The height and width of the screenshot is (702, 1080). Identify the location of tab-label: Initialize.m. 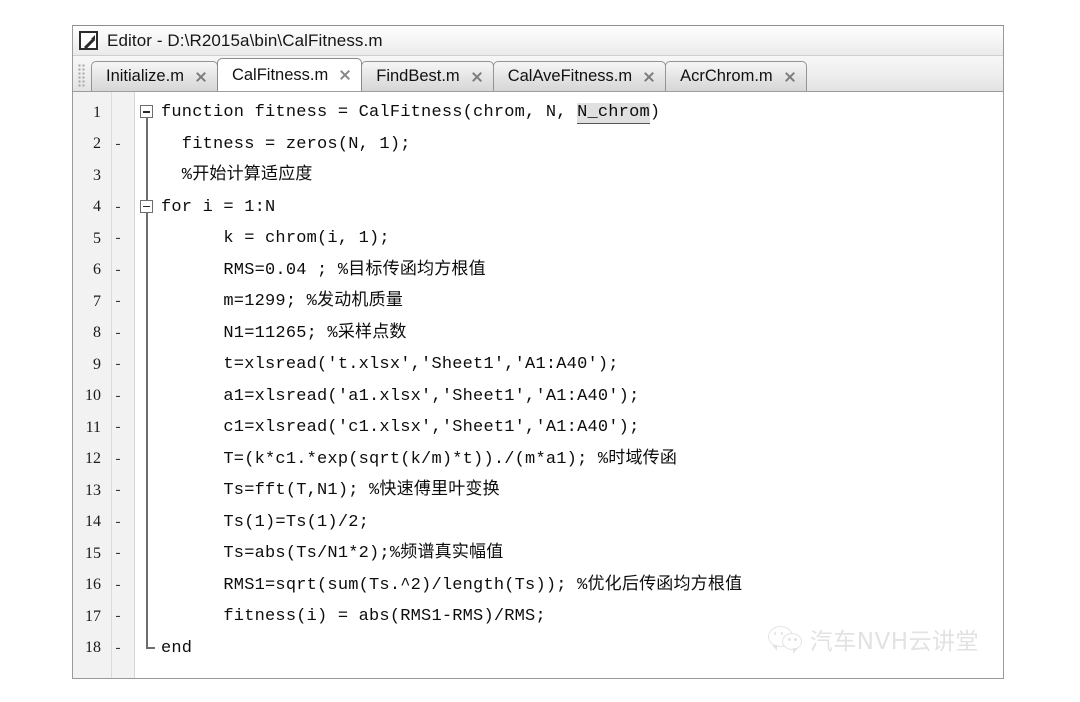
(145, 76).